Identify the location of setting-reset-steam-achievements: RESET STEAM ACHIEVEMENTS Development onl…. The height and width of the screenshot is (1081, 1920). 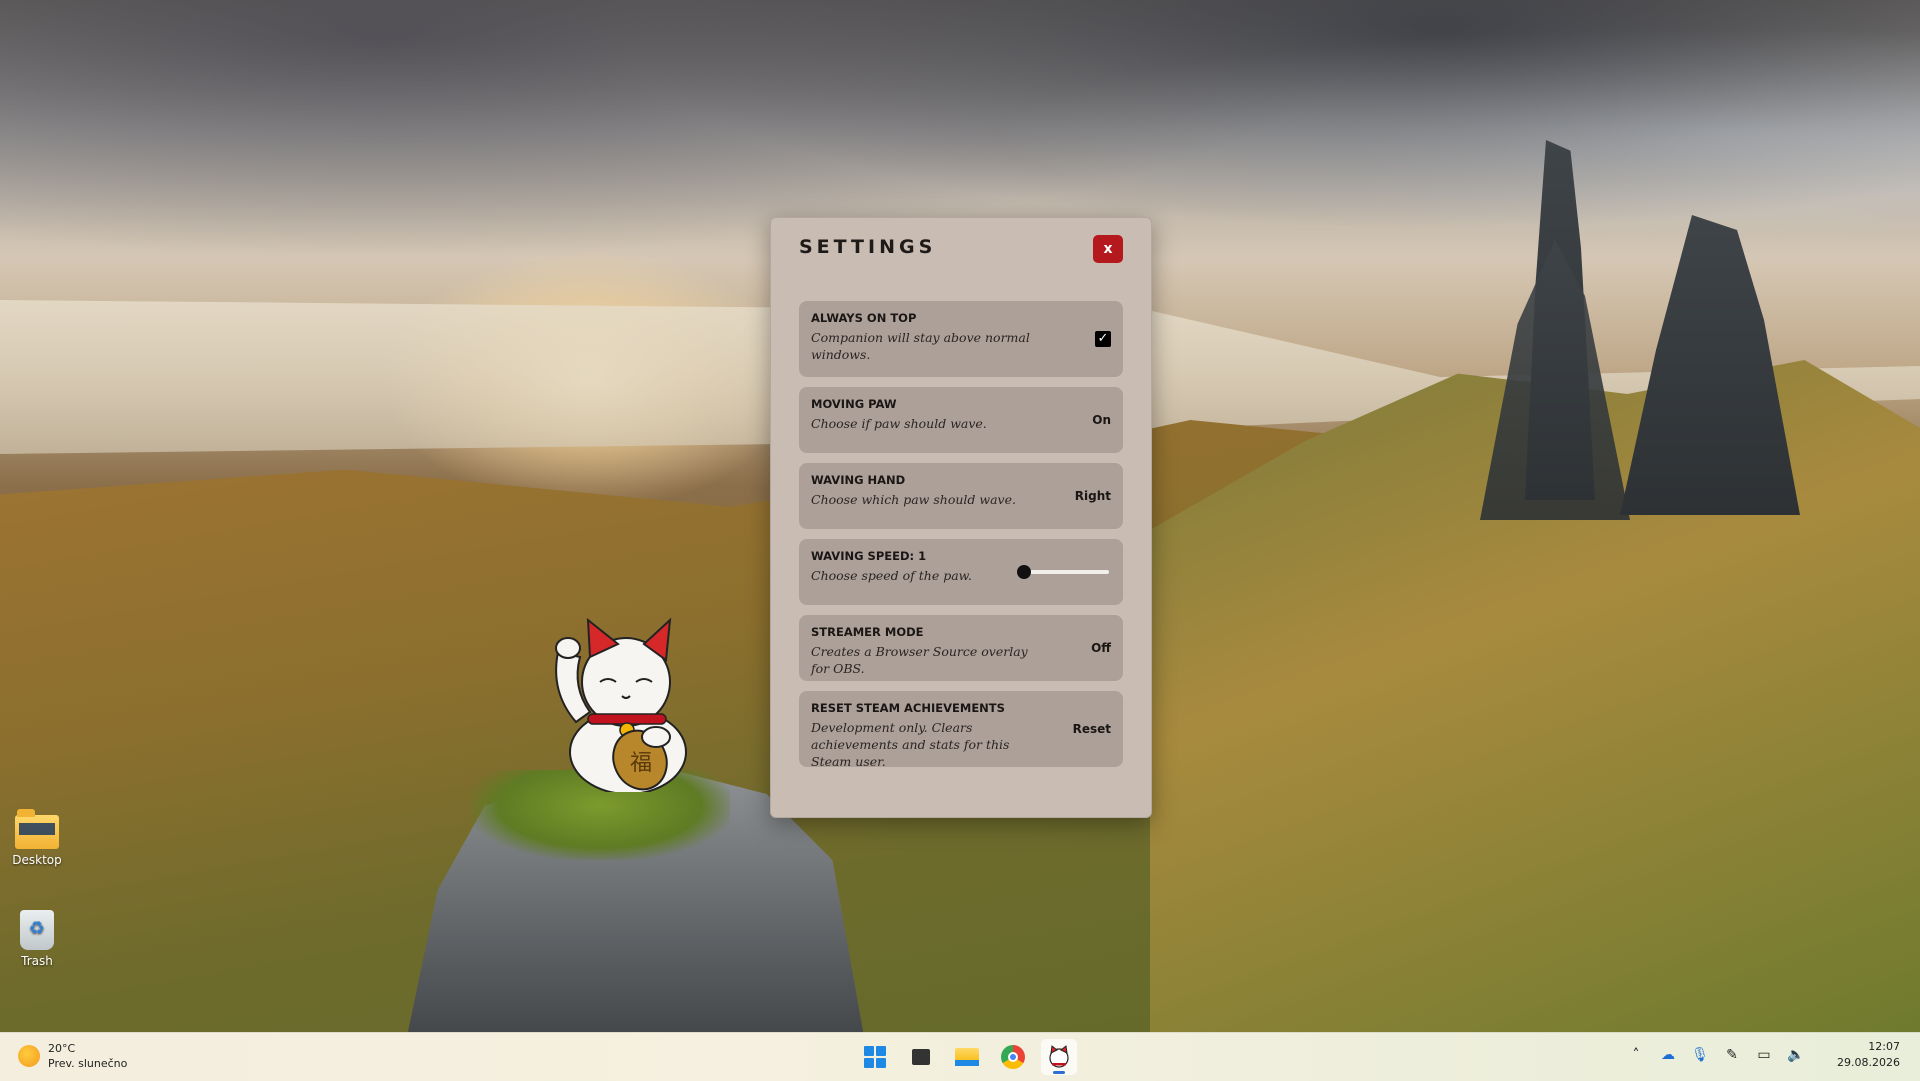
(961, 730).